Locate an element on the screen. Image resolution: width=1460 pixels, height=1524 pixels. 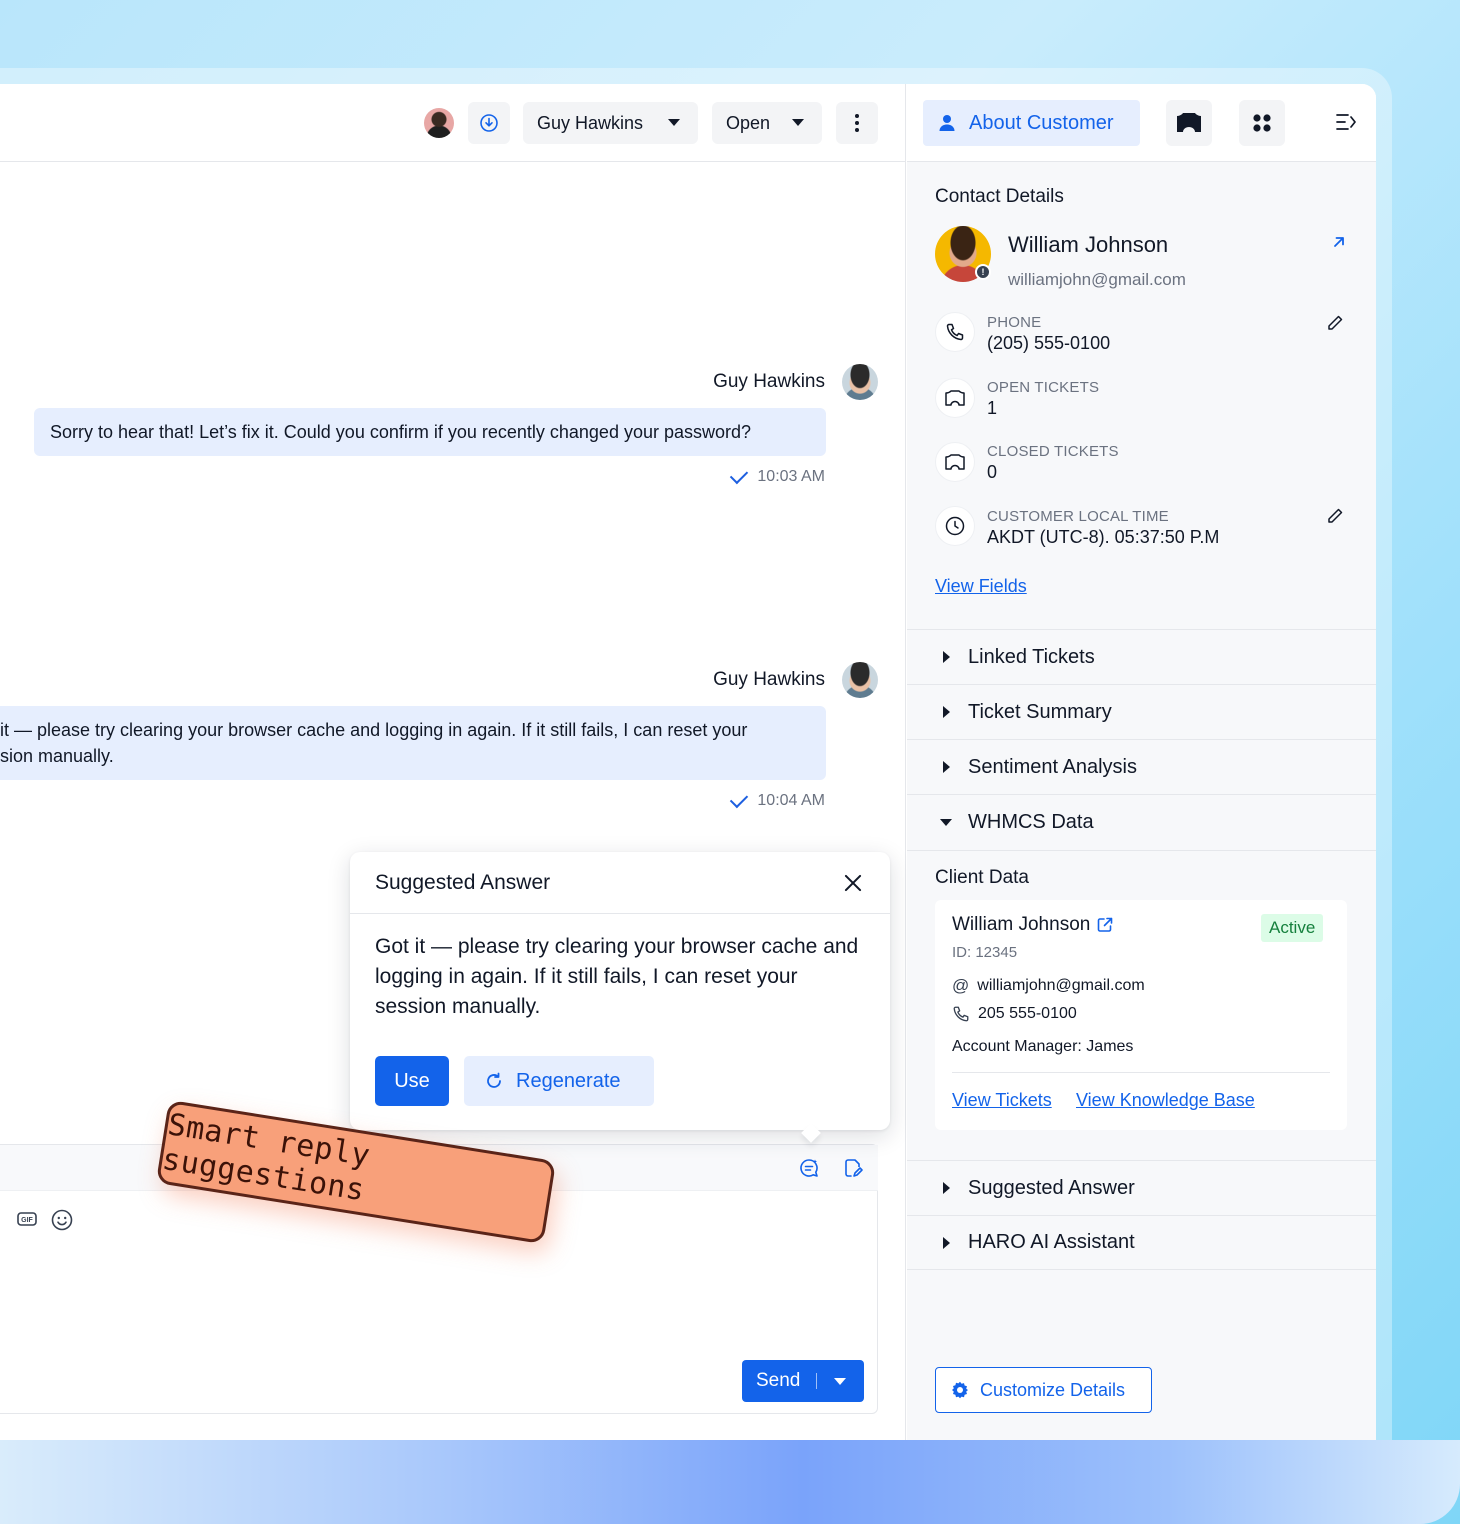
conversation-toolbar: Guy Hawkins Open is located at coordinates (453, 123).